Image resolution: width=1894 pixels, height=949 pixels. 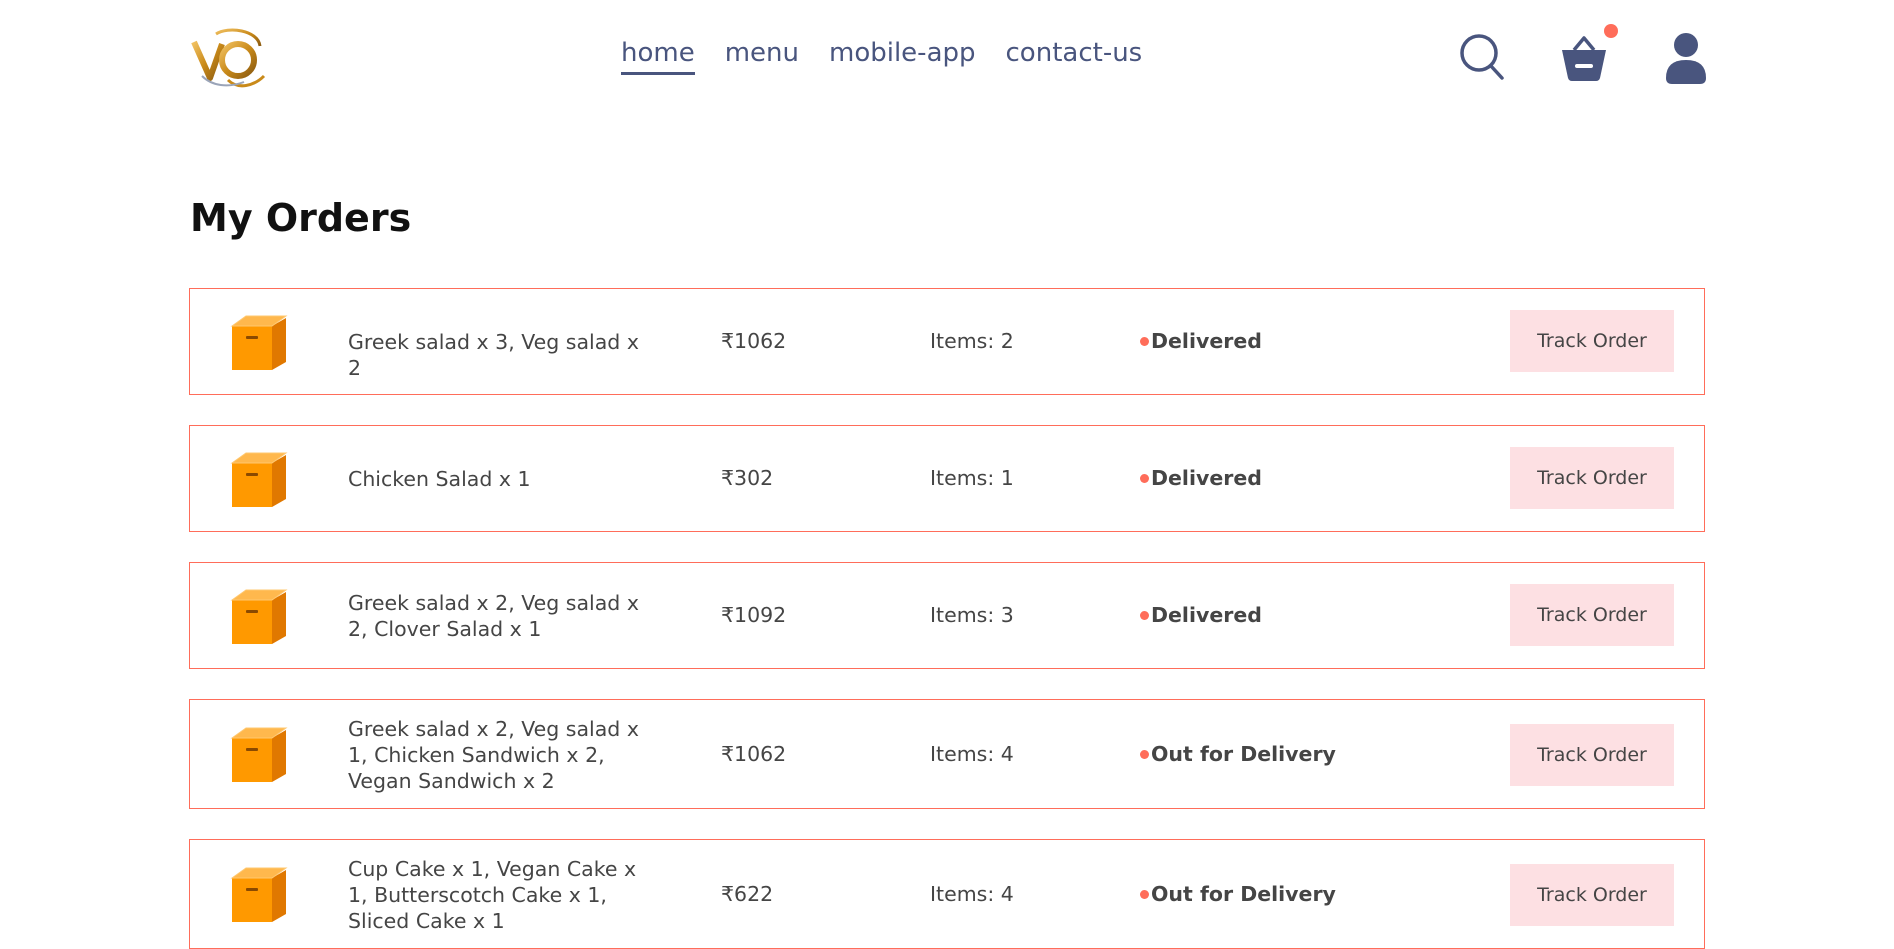 I want to click on profile-icon, so click(x=1686, y=60).